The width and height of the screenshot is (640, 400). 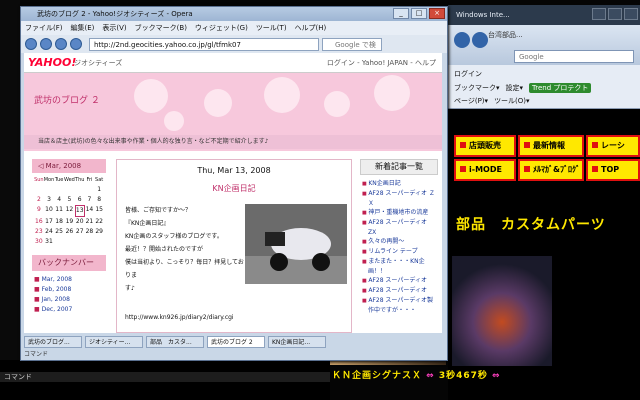 I want to click on calendar-day: 16, so click(x=39, y=222).